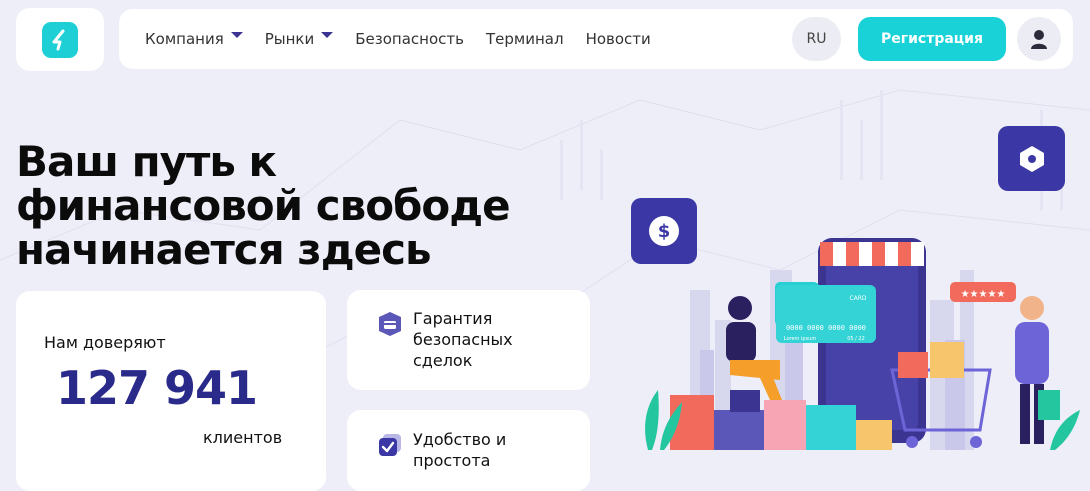 The height and width of the screenshot is (491, 1090). Describe the element at coordinates (146, 161) in the screenshot. I see `hero-title-line: Ваш путь к` at that location.